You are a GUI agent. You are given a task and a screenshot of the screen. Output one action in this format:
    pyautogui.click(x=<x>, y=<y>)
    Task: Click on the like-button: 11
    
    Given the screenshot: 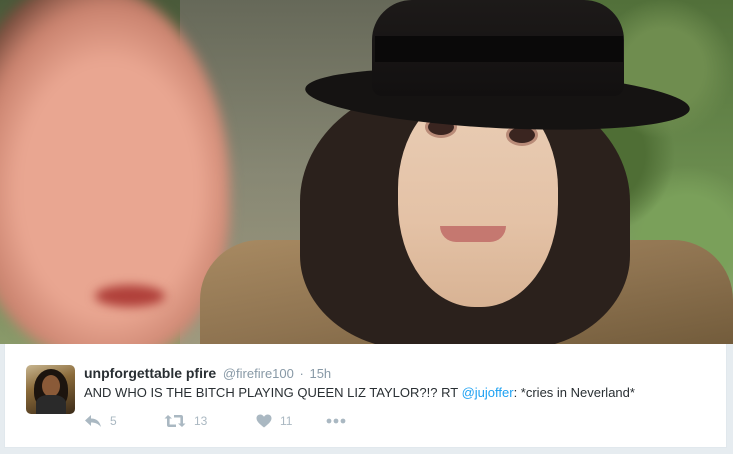 What is the action you would take?
    pyautogui.click(x=291, y=421)
    